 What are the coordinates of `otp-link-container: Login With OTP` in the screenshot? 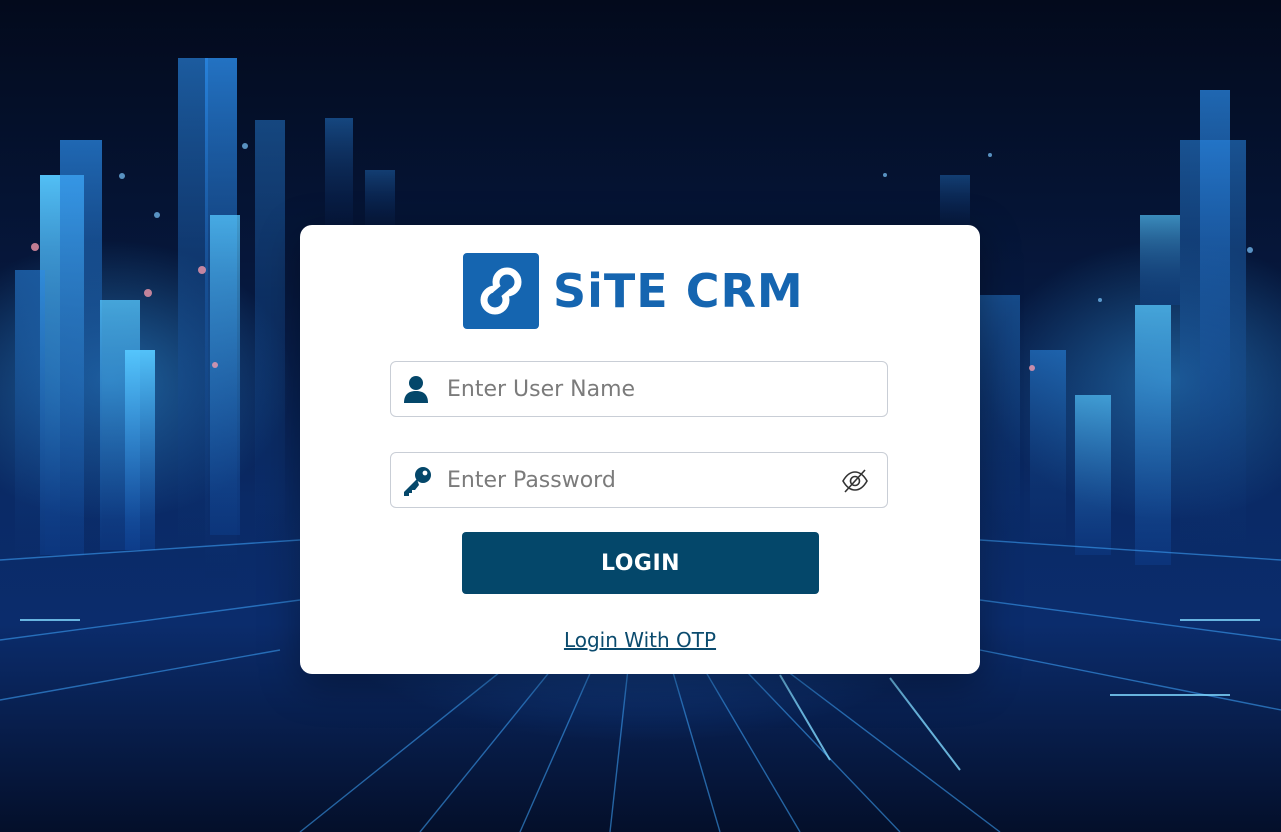 It's located at (640, 640).